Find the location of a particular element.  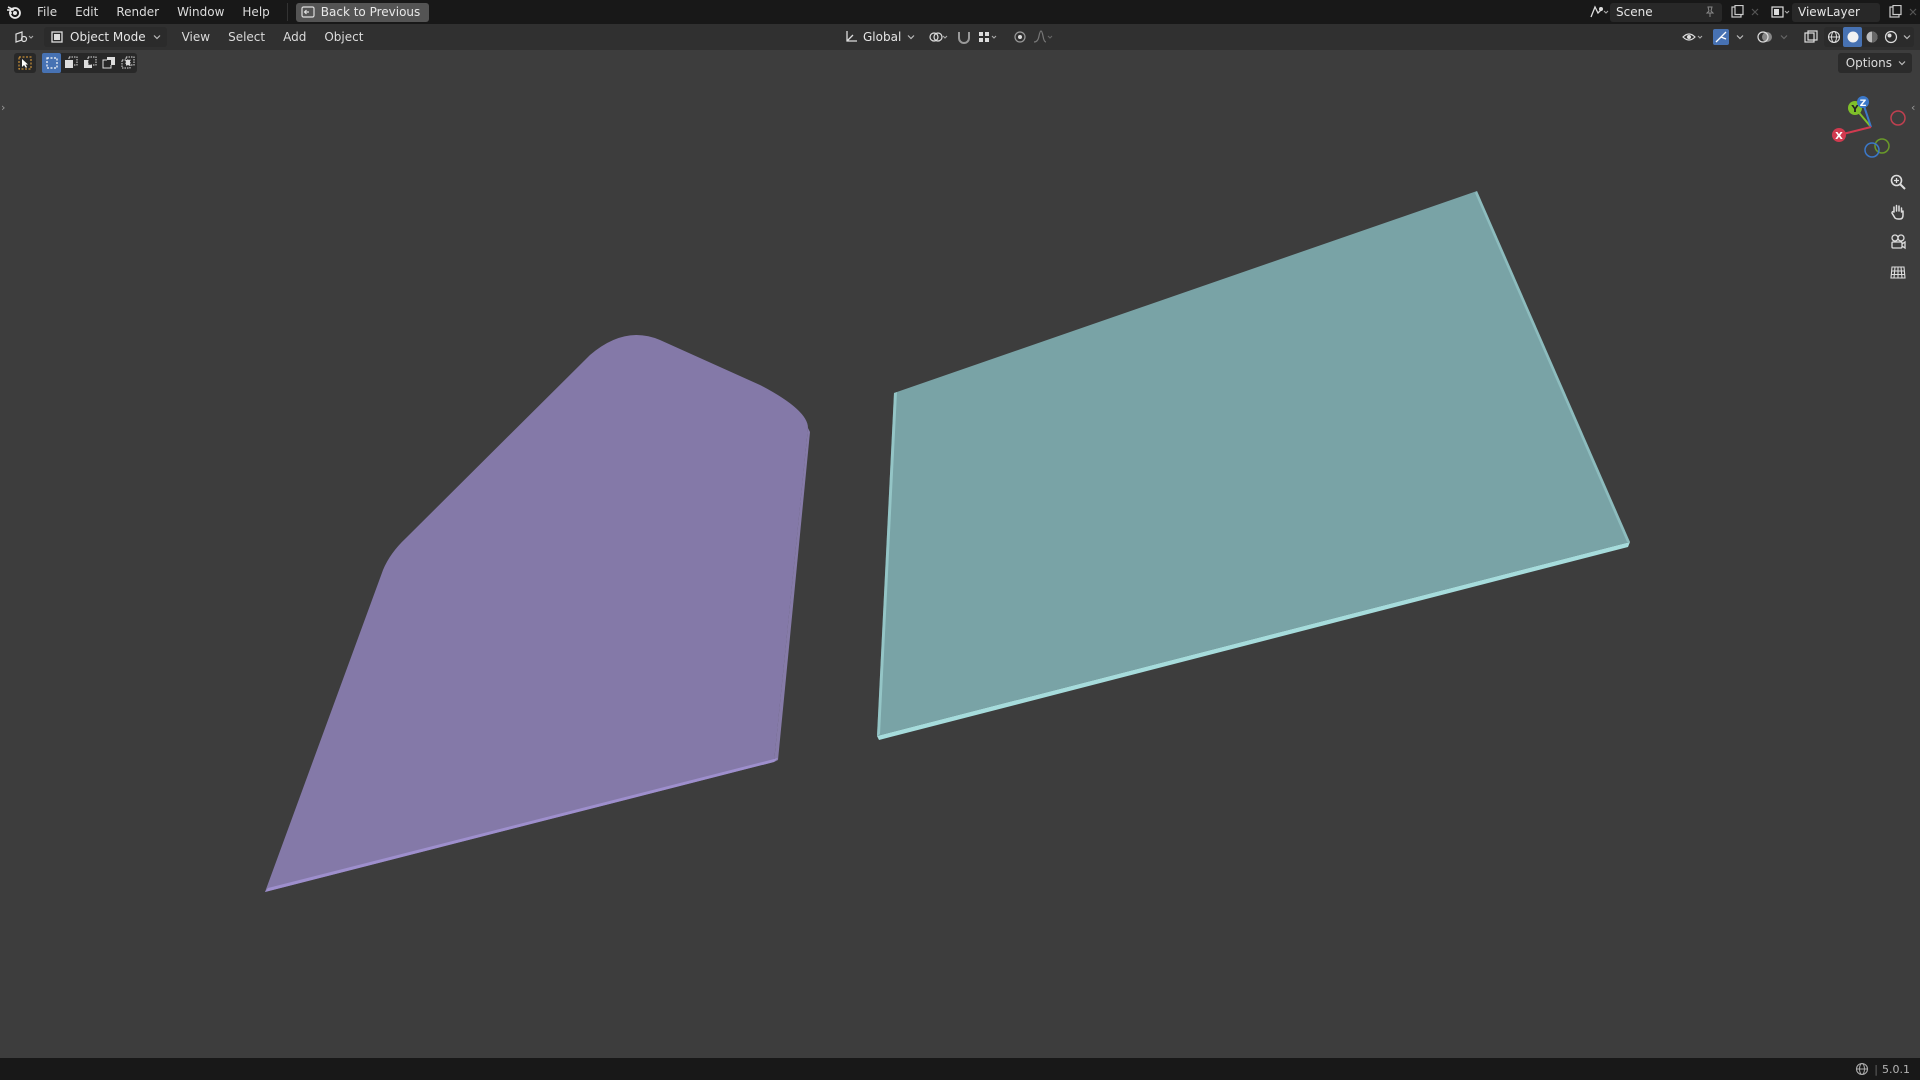

orientation-dropdown: Global is located at coordinates (879, 37).